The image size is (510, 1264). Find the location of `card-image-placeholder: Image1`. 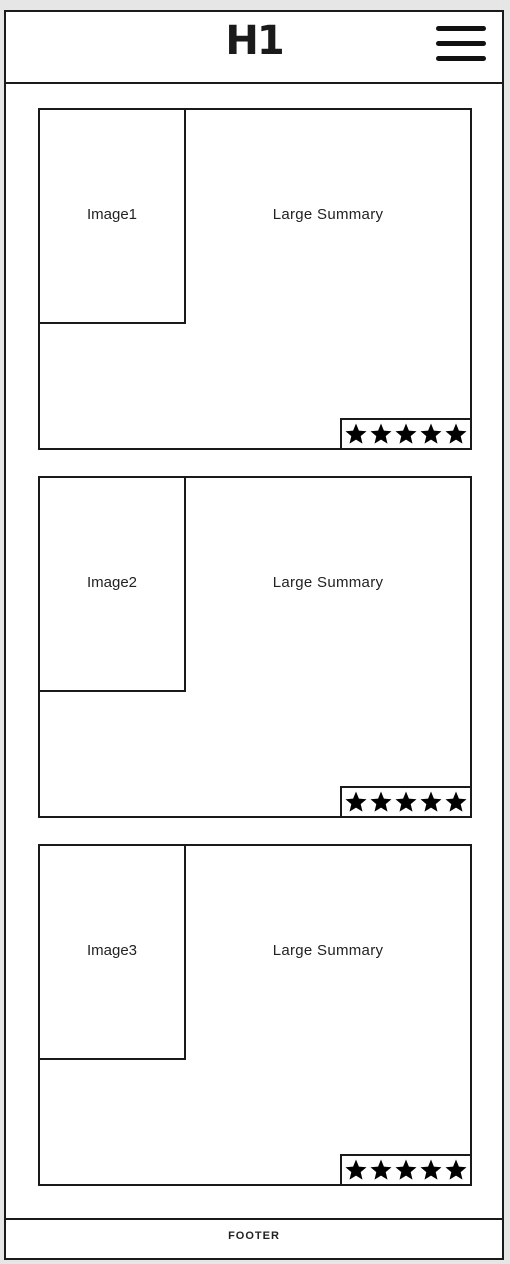

card-image-placeholder: Image1 is located at coordinates (112, 216).